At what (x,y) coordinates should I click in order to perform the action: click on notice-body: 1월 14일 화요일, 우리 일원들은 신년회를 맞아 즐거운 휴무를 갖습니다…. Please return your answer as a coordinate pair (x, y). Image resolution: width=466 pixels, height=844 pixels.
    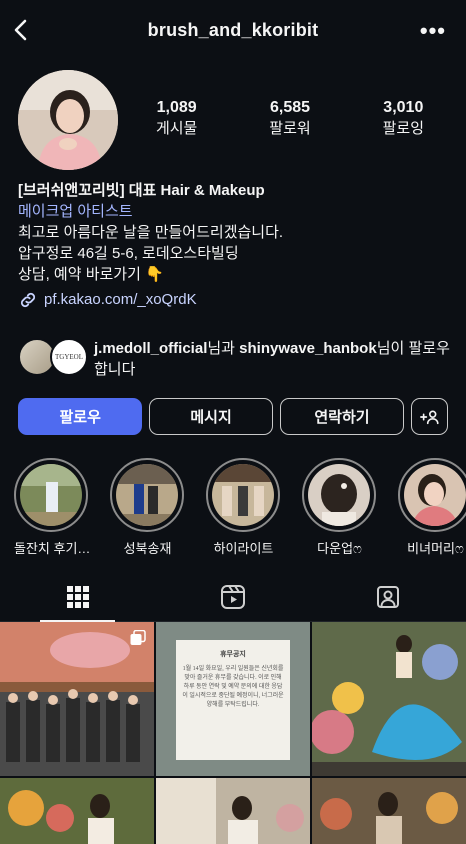
    Looking at the image, I should click on (233, 687).